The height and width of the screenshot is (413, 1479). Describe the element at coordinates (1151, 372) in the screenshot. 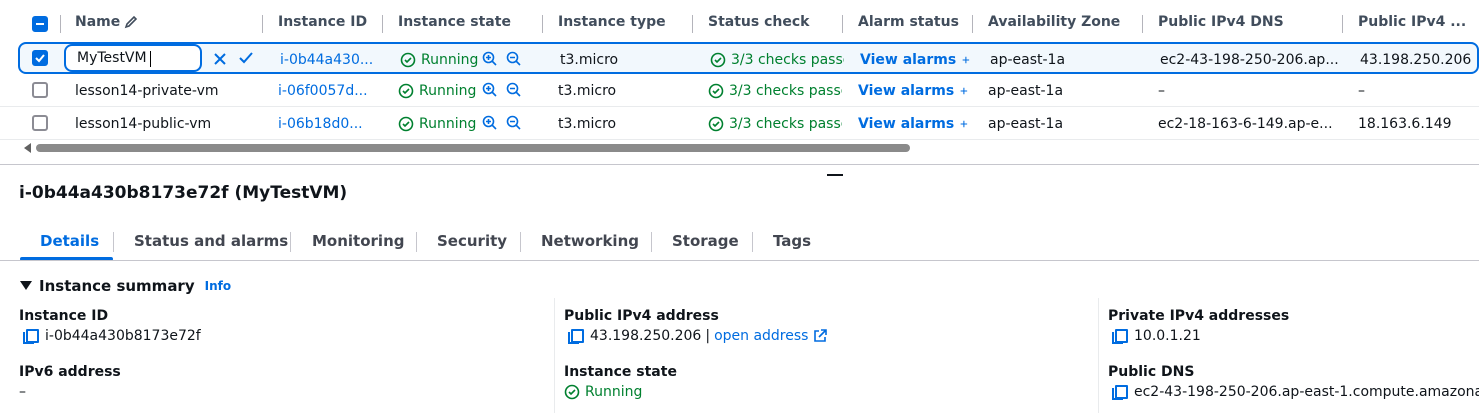

I see `public-dns-label: Public DNS` at that location.